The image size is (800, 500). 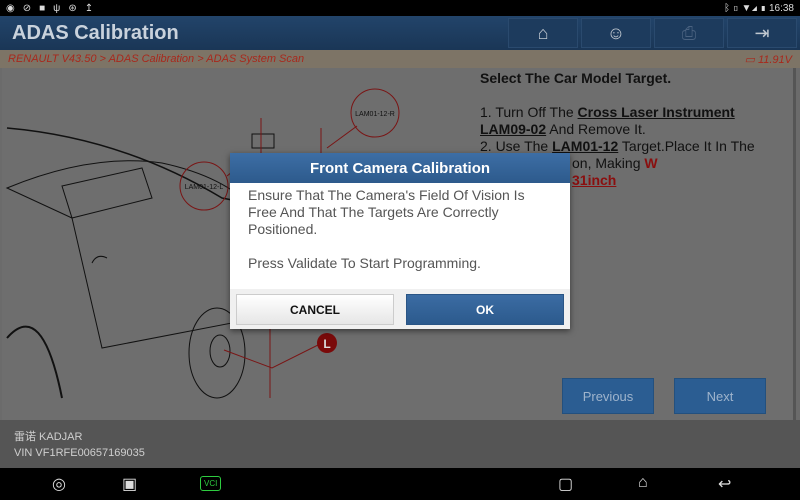 I want to click on vci-icon: VCI, so click(x=211, y=483).